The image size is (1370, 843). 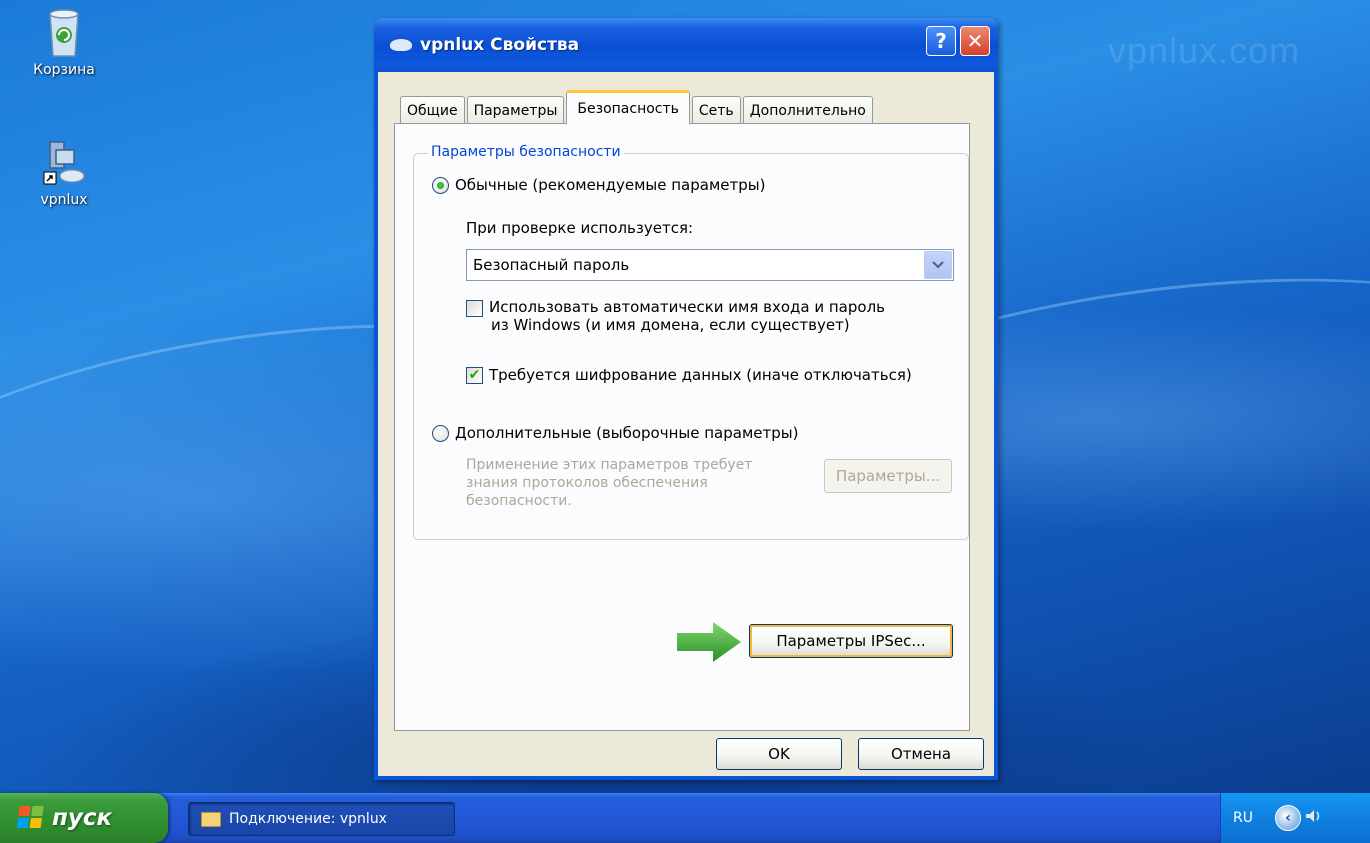 I want to click on taskbar: пуск Подключение: vpnlux RU ‹, so click(x=685, y=818).